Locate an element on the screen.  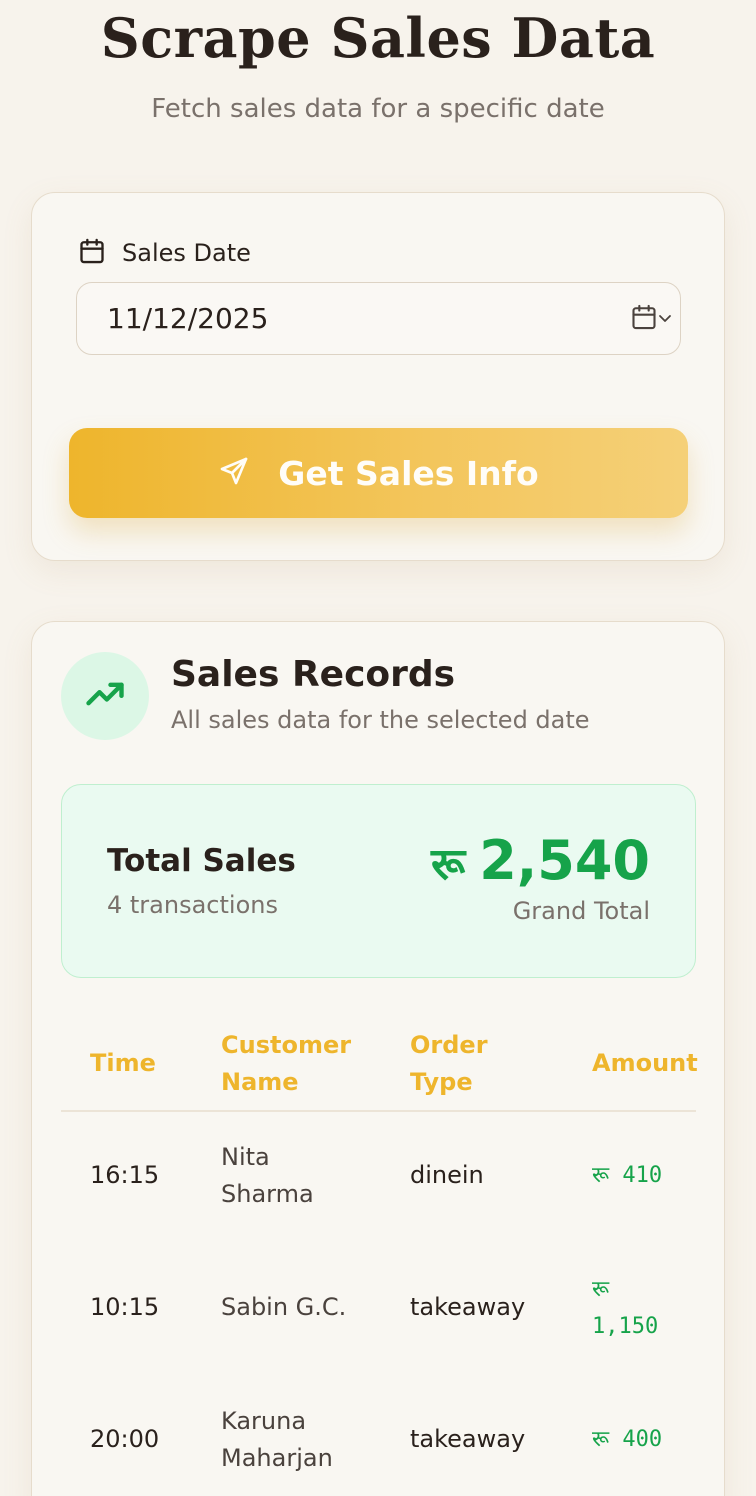
sales-date-label-row: Sales Date is located at coordinates (164, 253).